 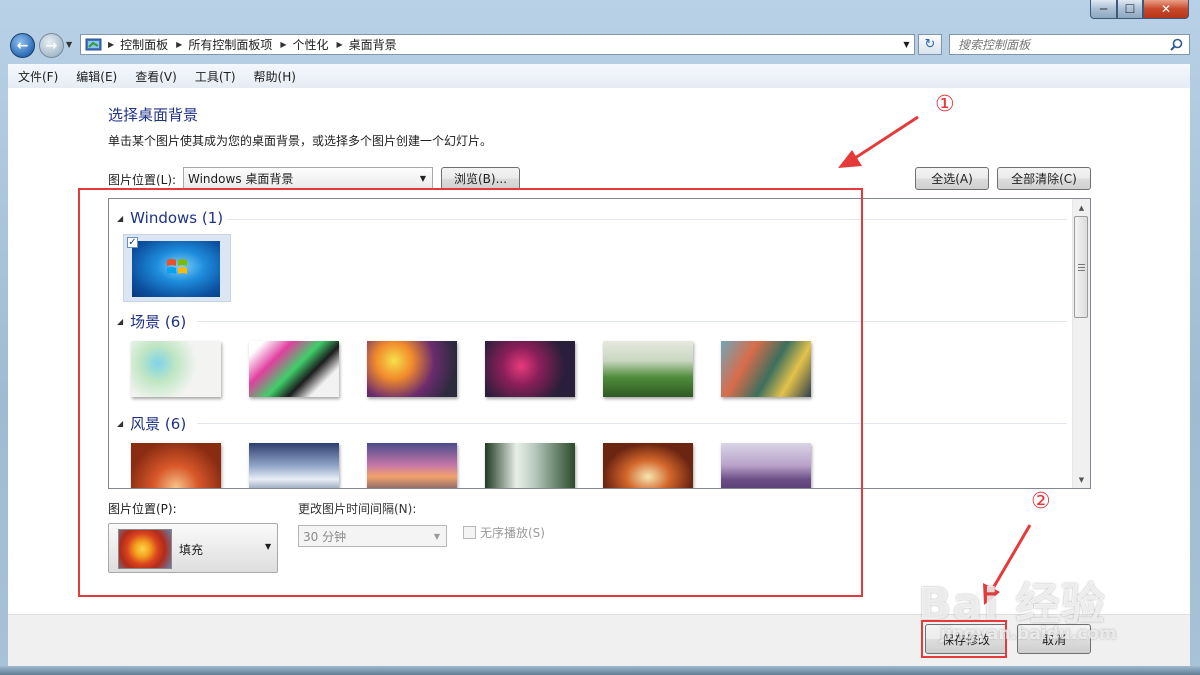 What do you see at coordinates (1041, 501) in the screenshot?
I see `annotation-marker-2: ②` at bounding box center [1041, 501].